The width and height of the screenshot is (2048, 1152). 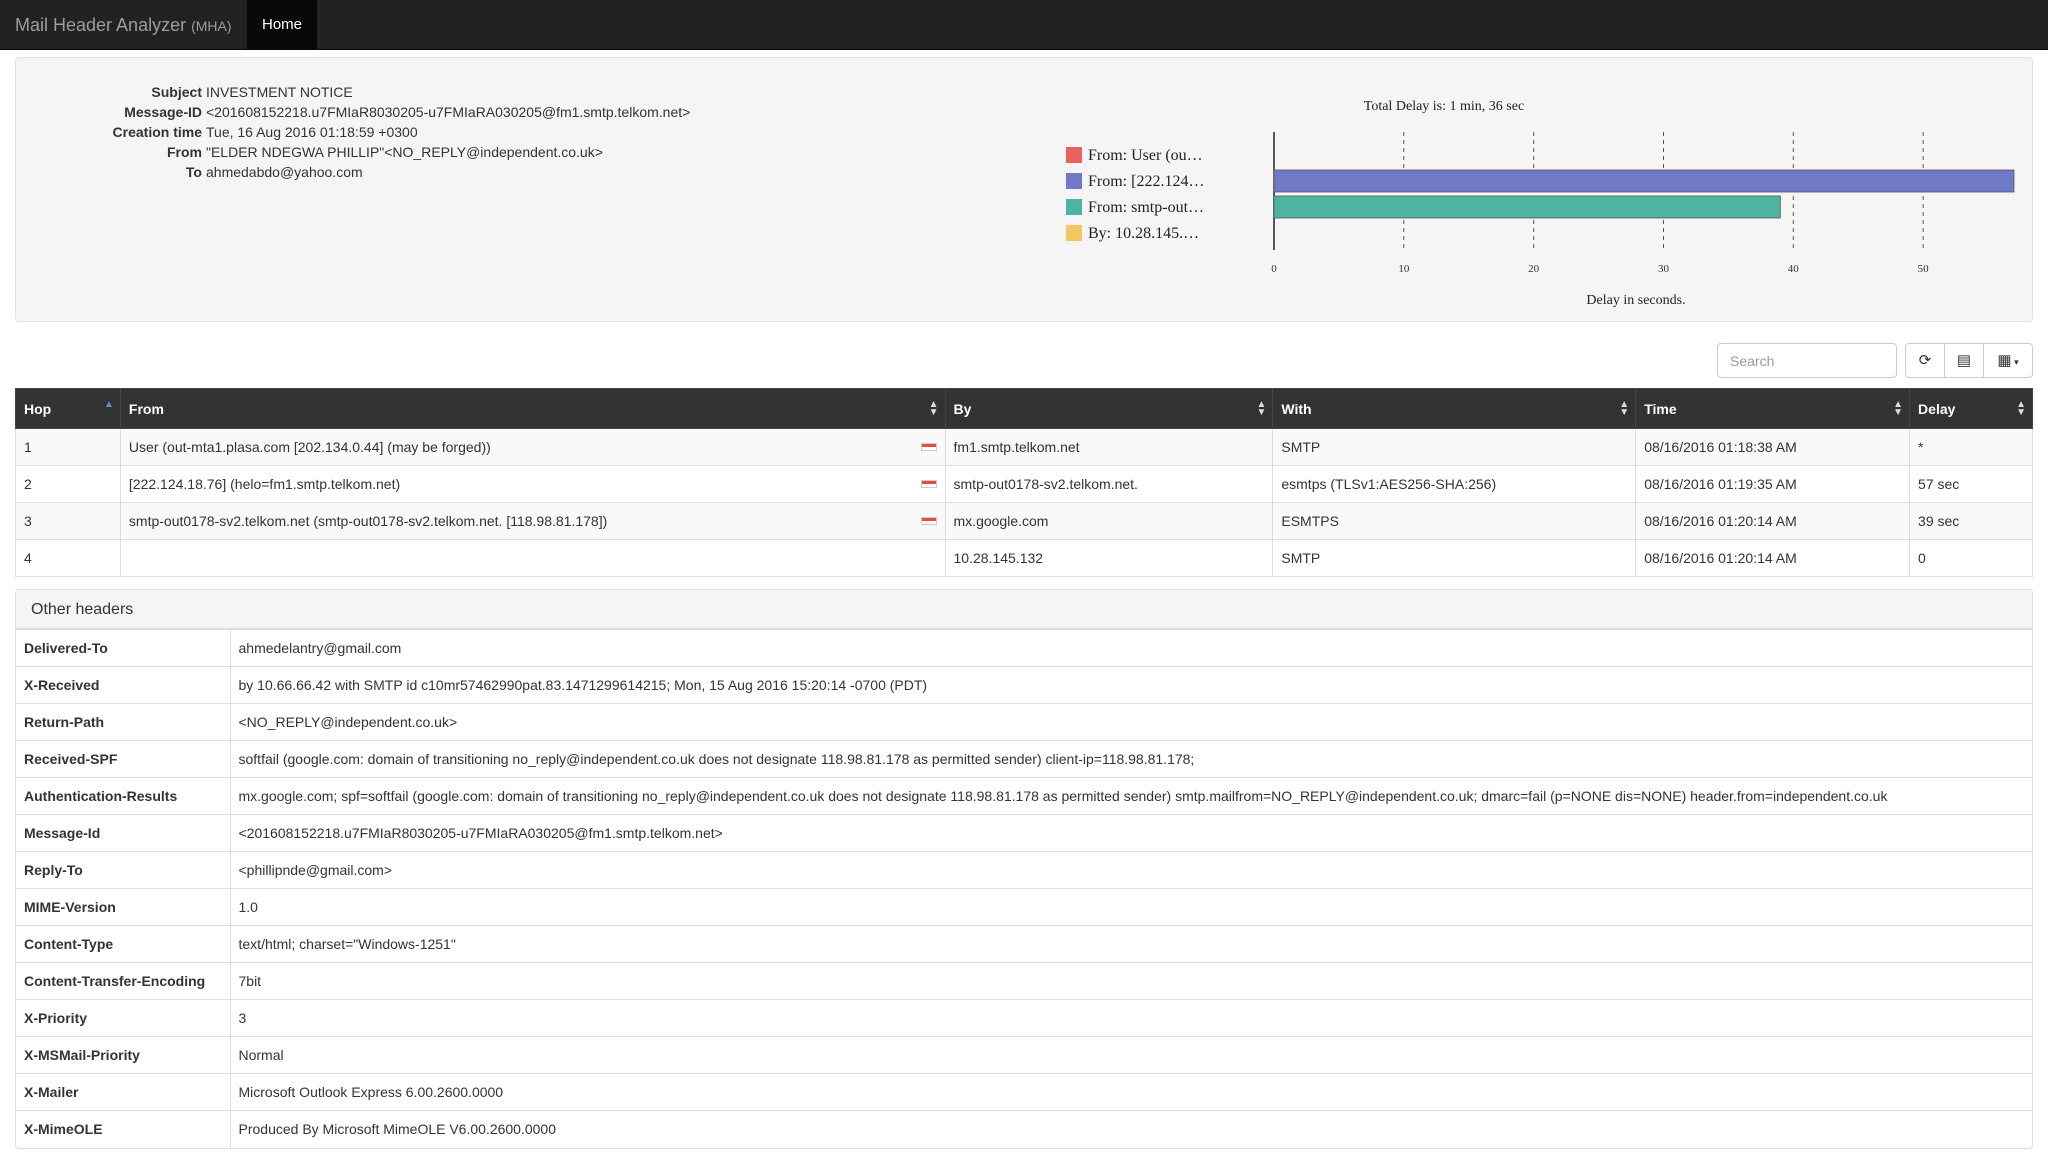 I want to click on header-row: Delivered-To ahmedelantry@gmail.com, so click(x=1024, y=648).